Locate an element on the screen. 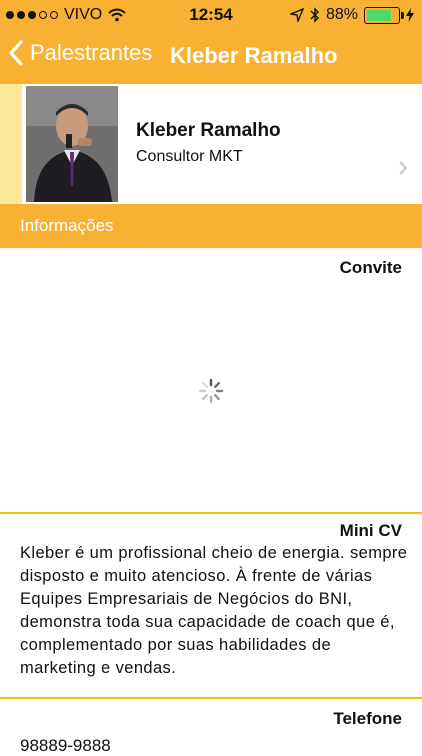  convite-label: Convite is located at coordinates (370, 267).